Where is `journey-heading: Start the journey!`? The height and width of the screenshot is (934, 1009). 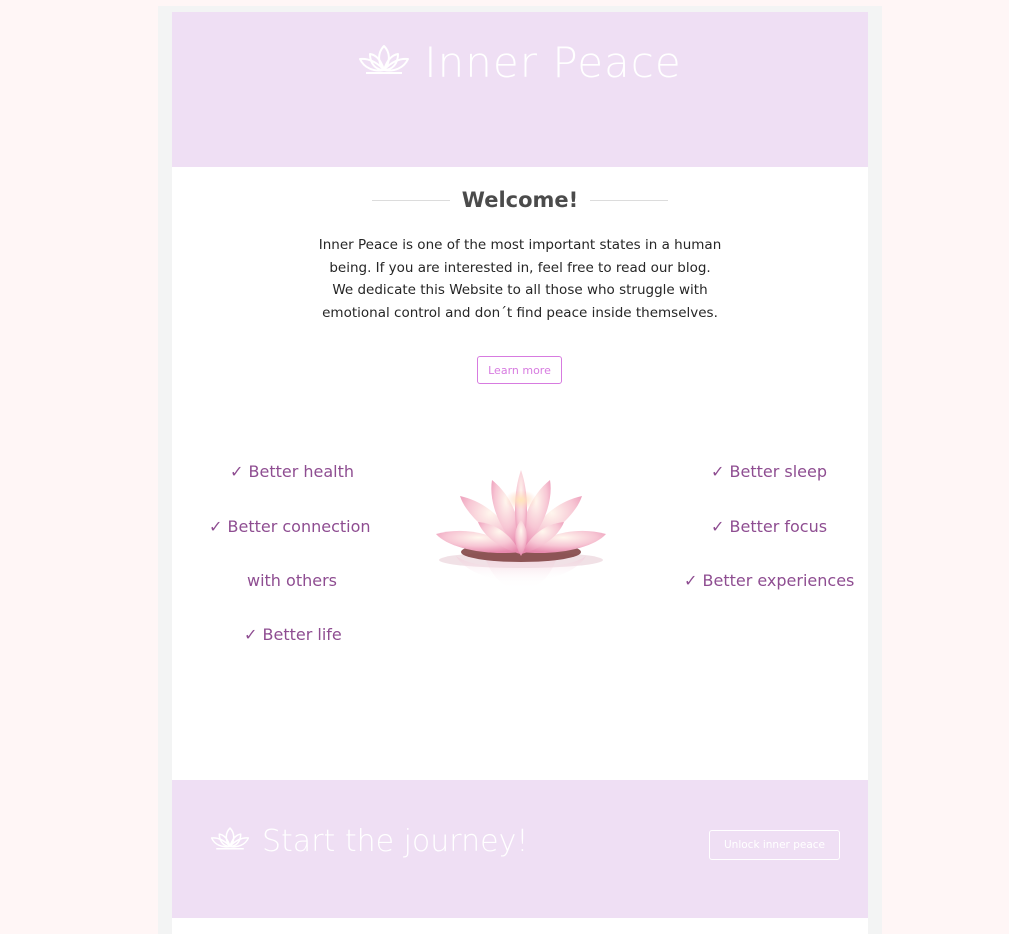
journey-heading: Start the journey! is located at coordinates (369, 841).